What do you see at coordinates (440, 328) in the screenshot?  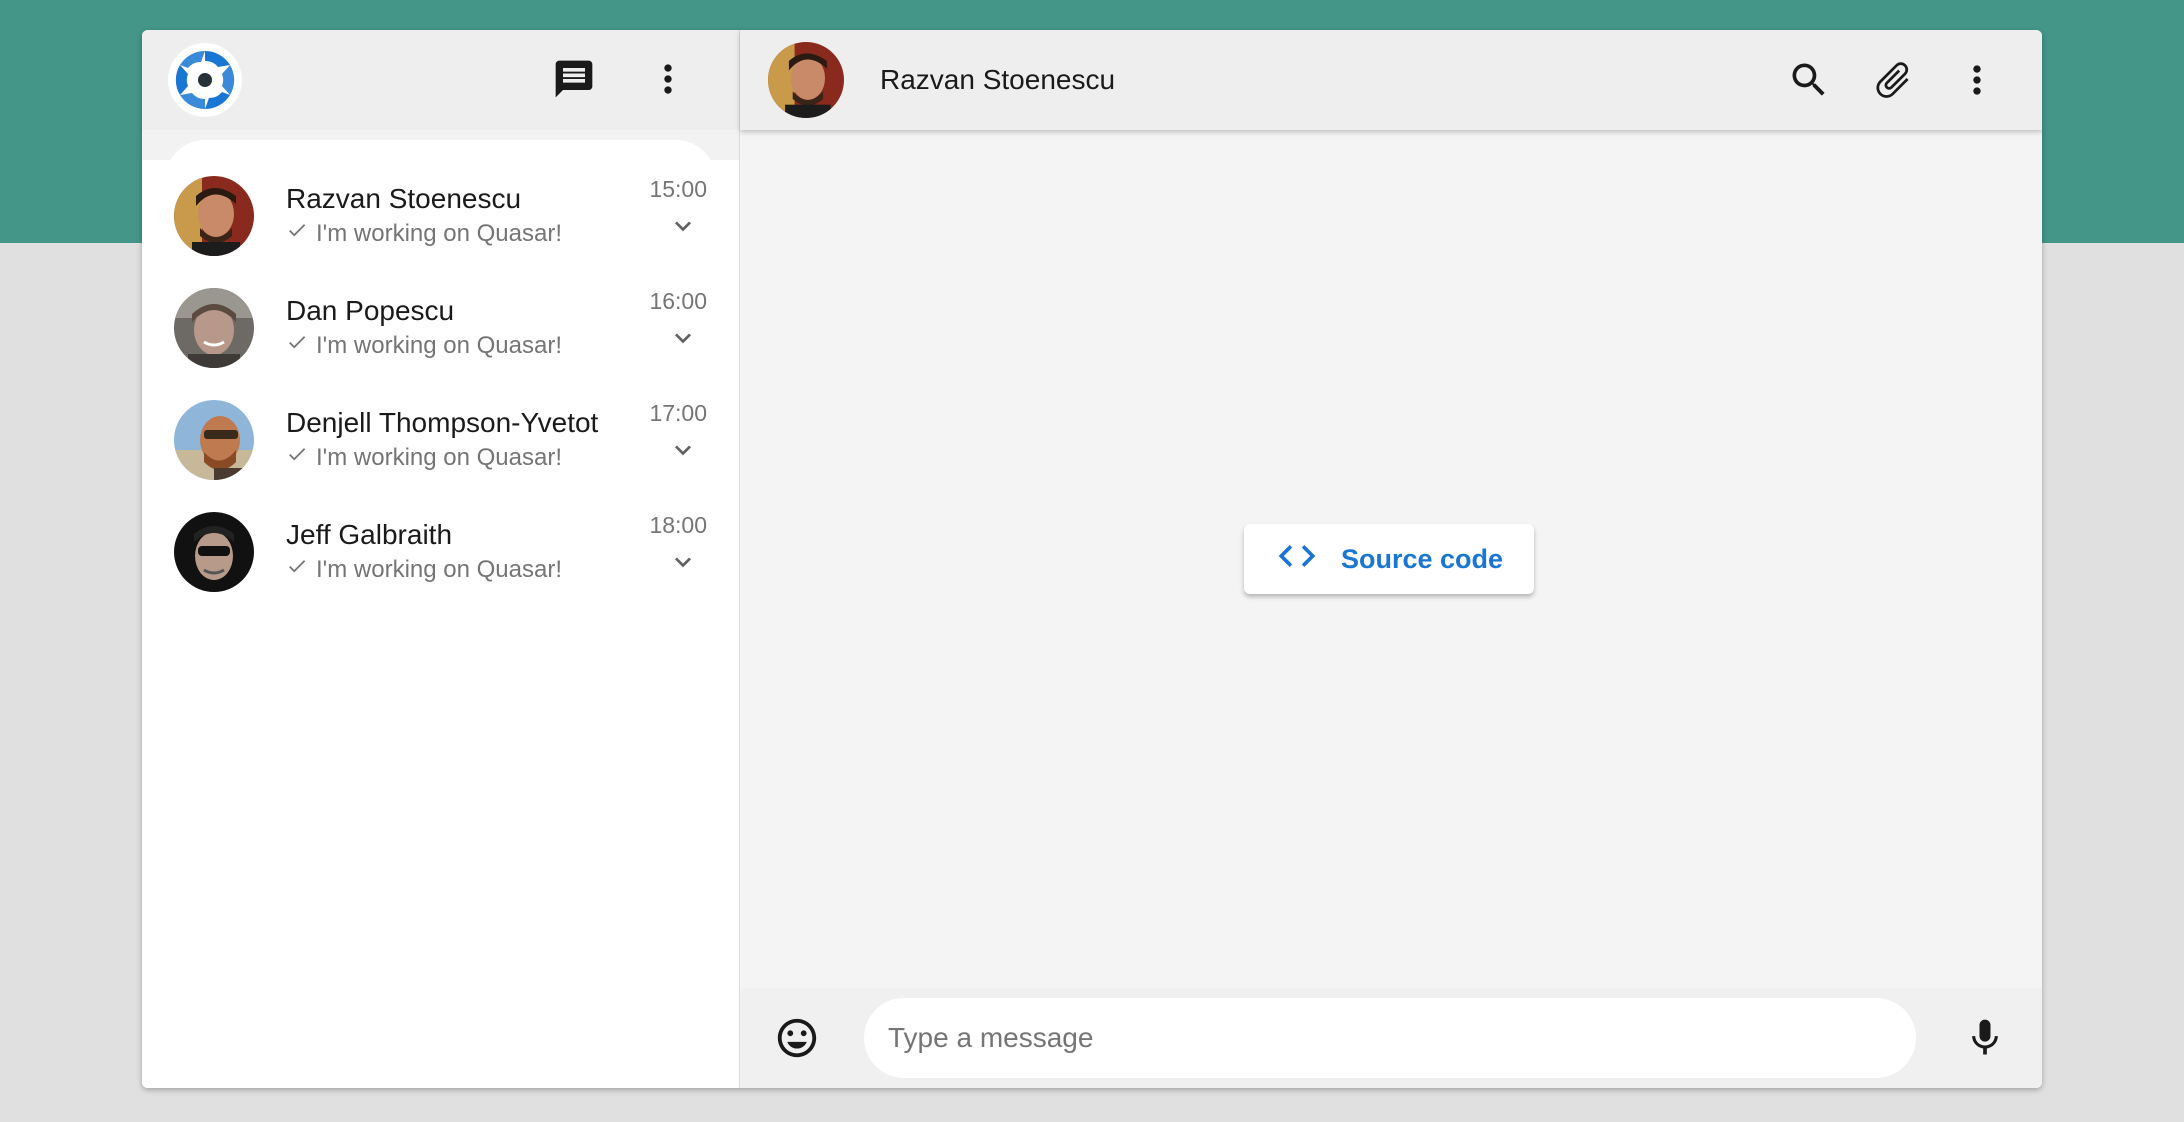 I see `conversation-item: Dan Popescu I'm working on Quasar! 16:00` at bounding box center [440, 328].